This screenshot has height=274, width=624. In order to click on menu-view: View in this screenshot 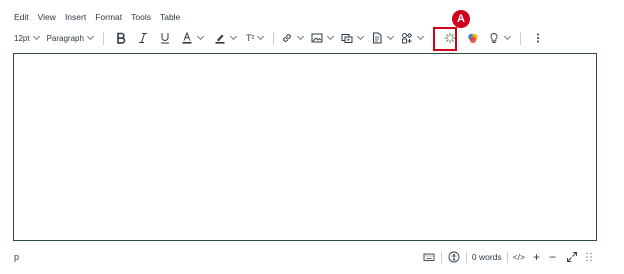, I will do `click(47, 17)`.